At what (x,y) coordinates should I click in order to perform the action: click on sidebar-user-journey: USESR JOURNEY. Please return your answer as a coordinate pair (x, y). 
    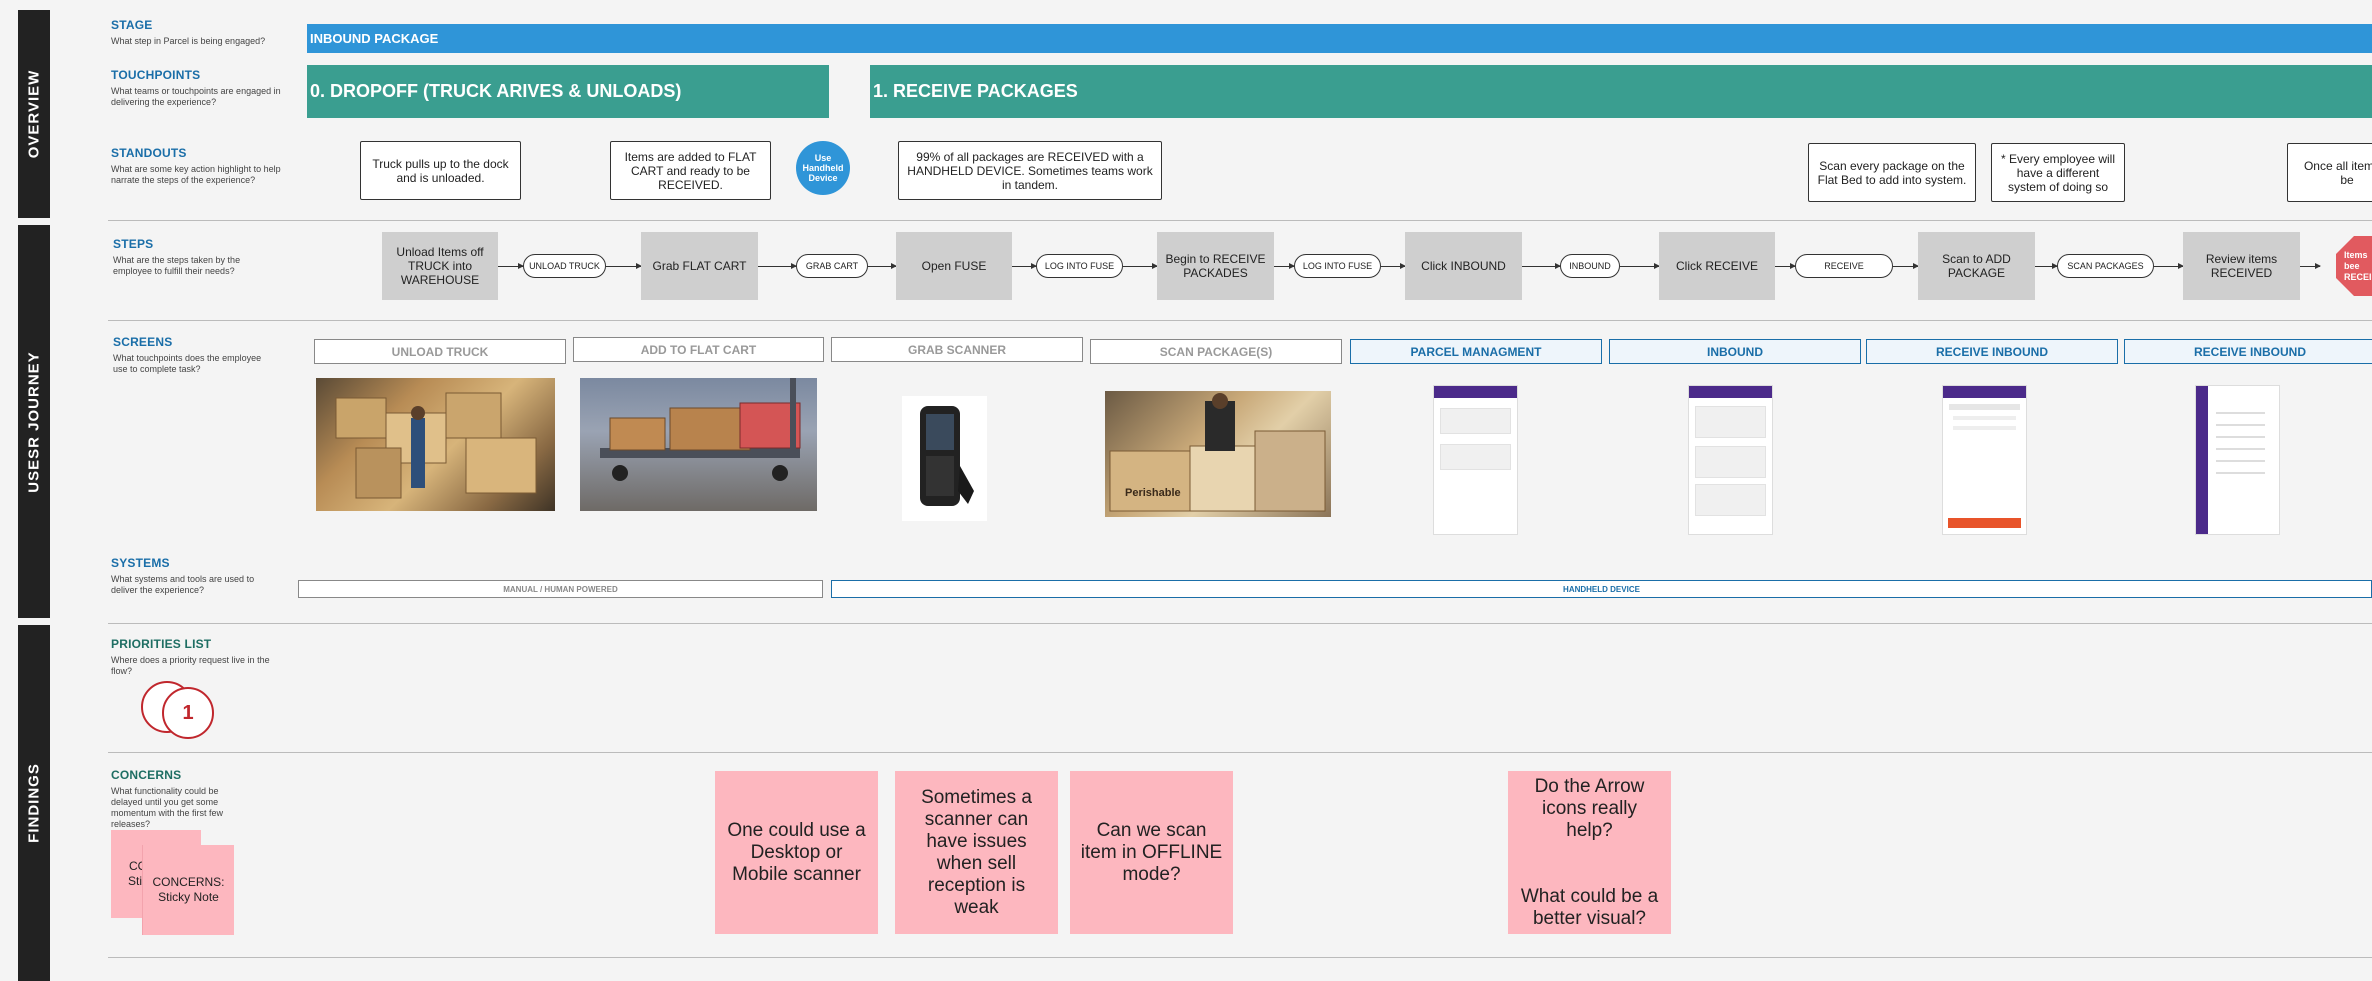
    Looking at the image, I should click on (34, 421).